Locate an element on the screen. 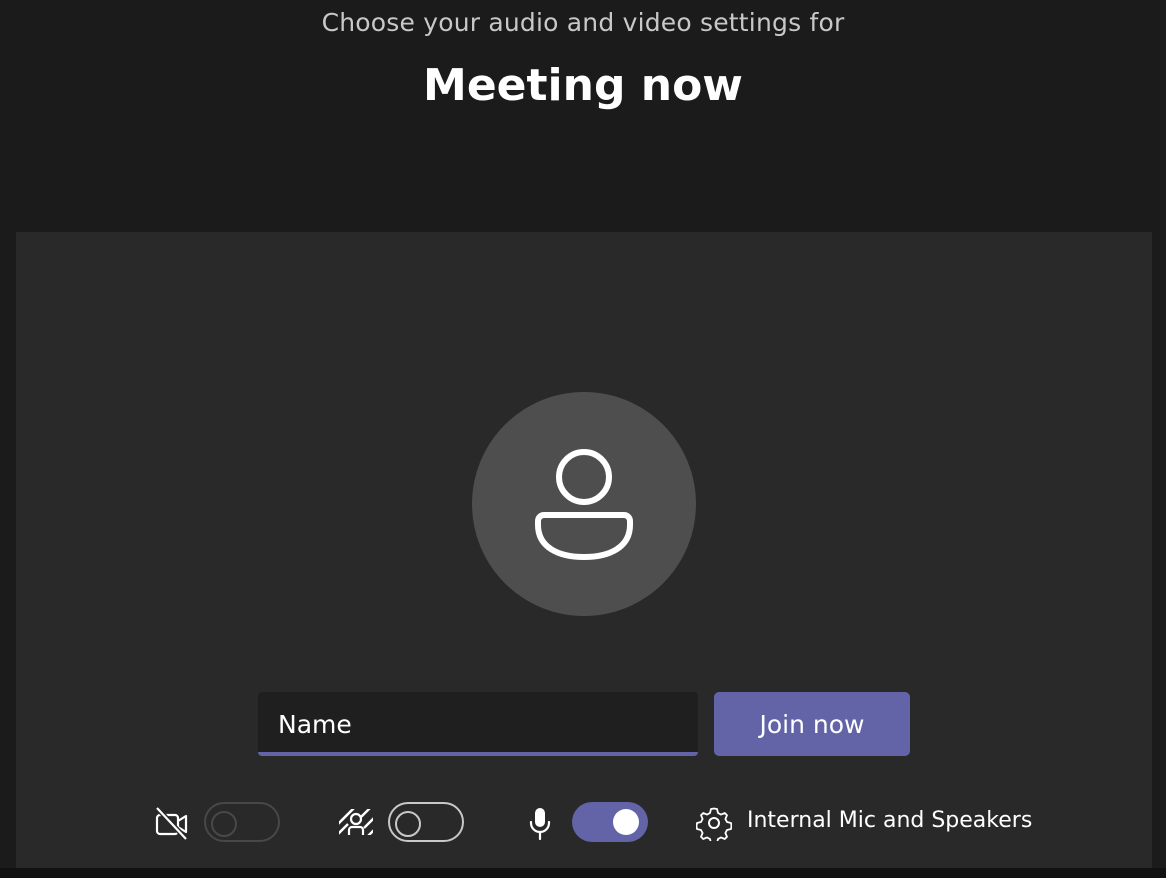  person-icon is located at coordinates (584, 504).